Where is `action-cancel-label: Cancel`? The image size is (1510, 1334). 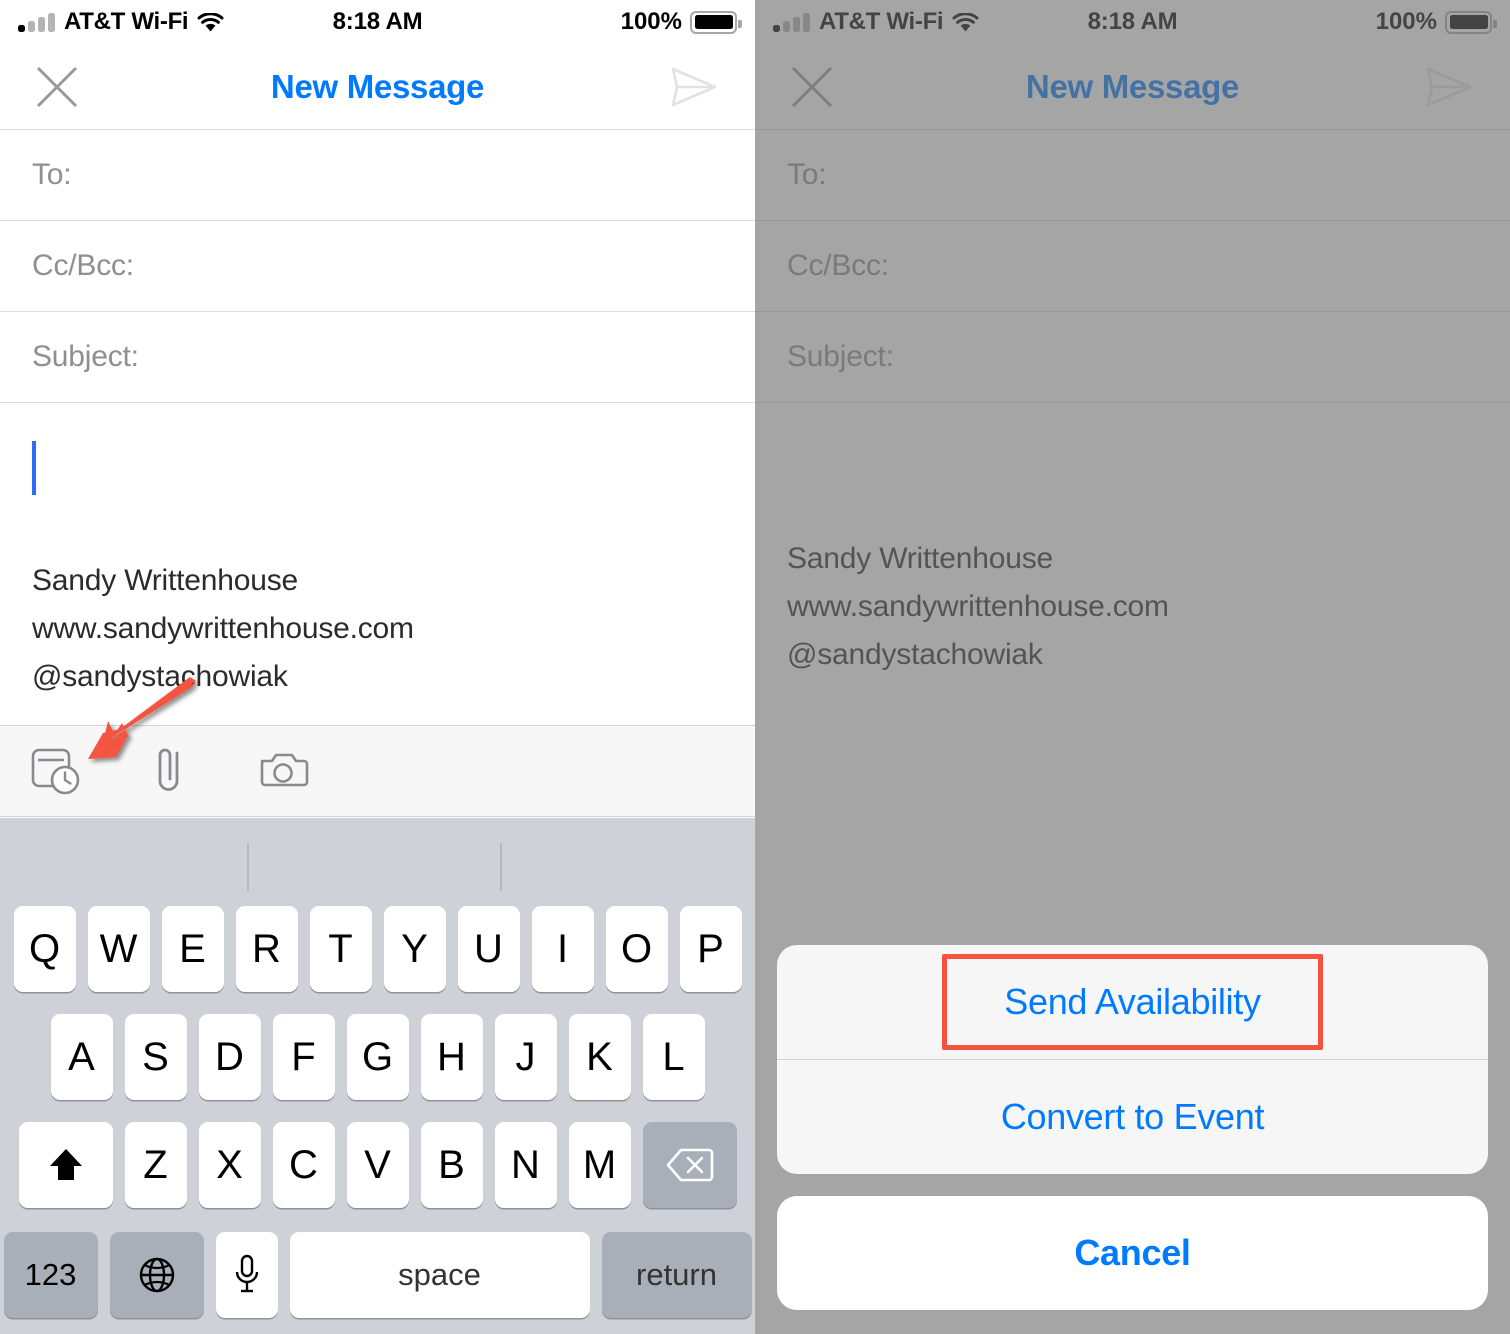 action-cancel-label: Cancel is located at coordinates (1132, 1252).